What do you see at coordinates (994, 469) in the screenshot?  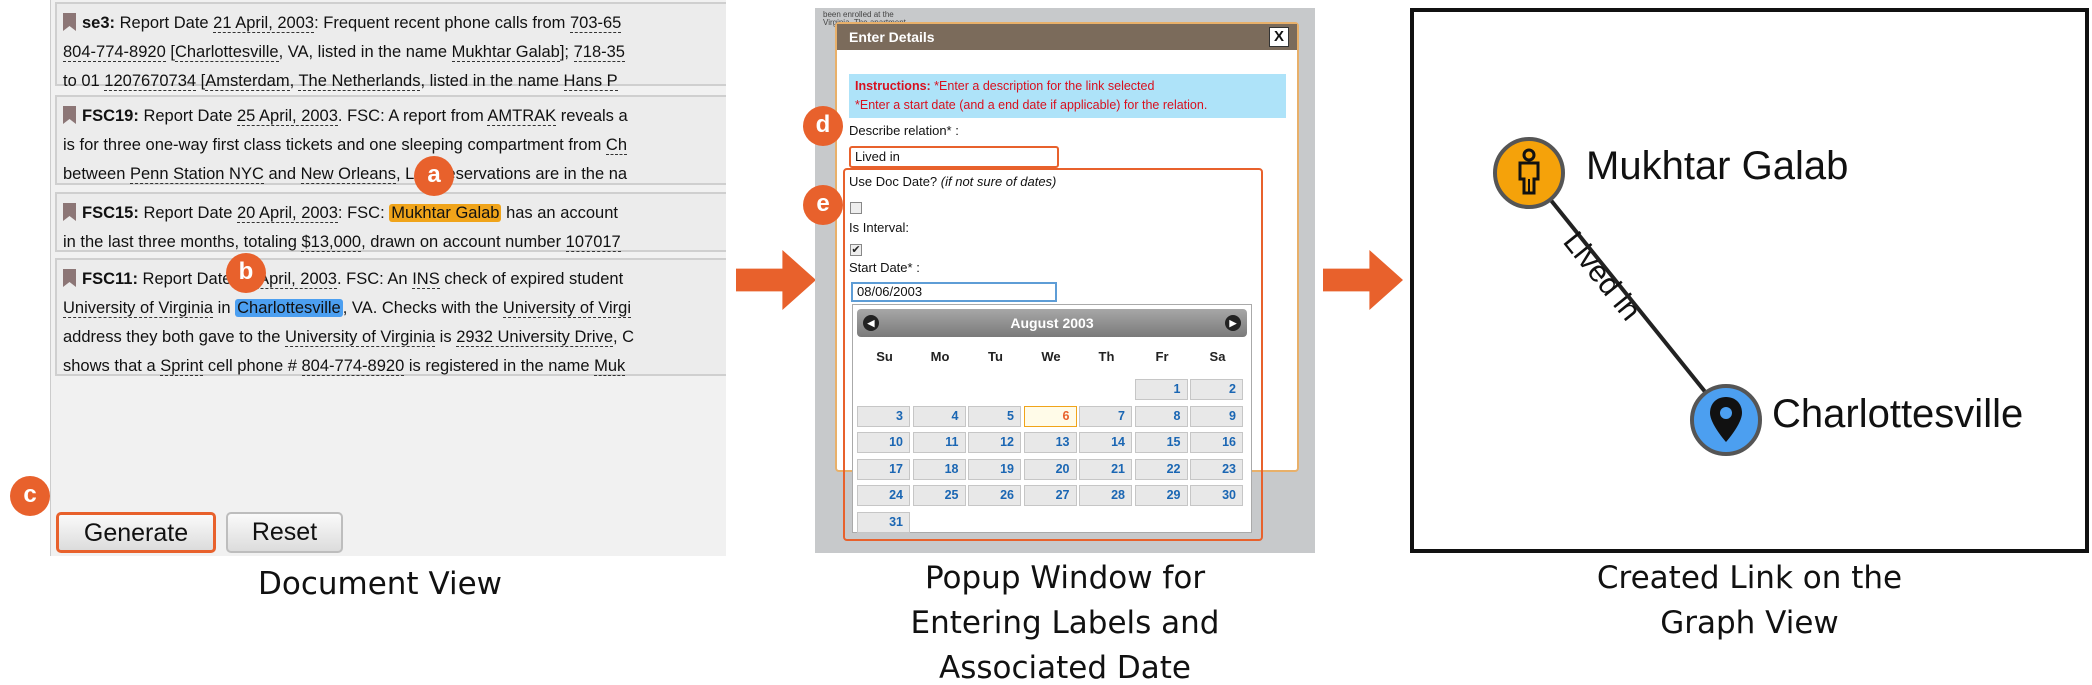 I see `calendar-day: 19` at bounding box center [994, 469].